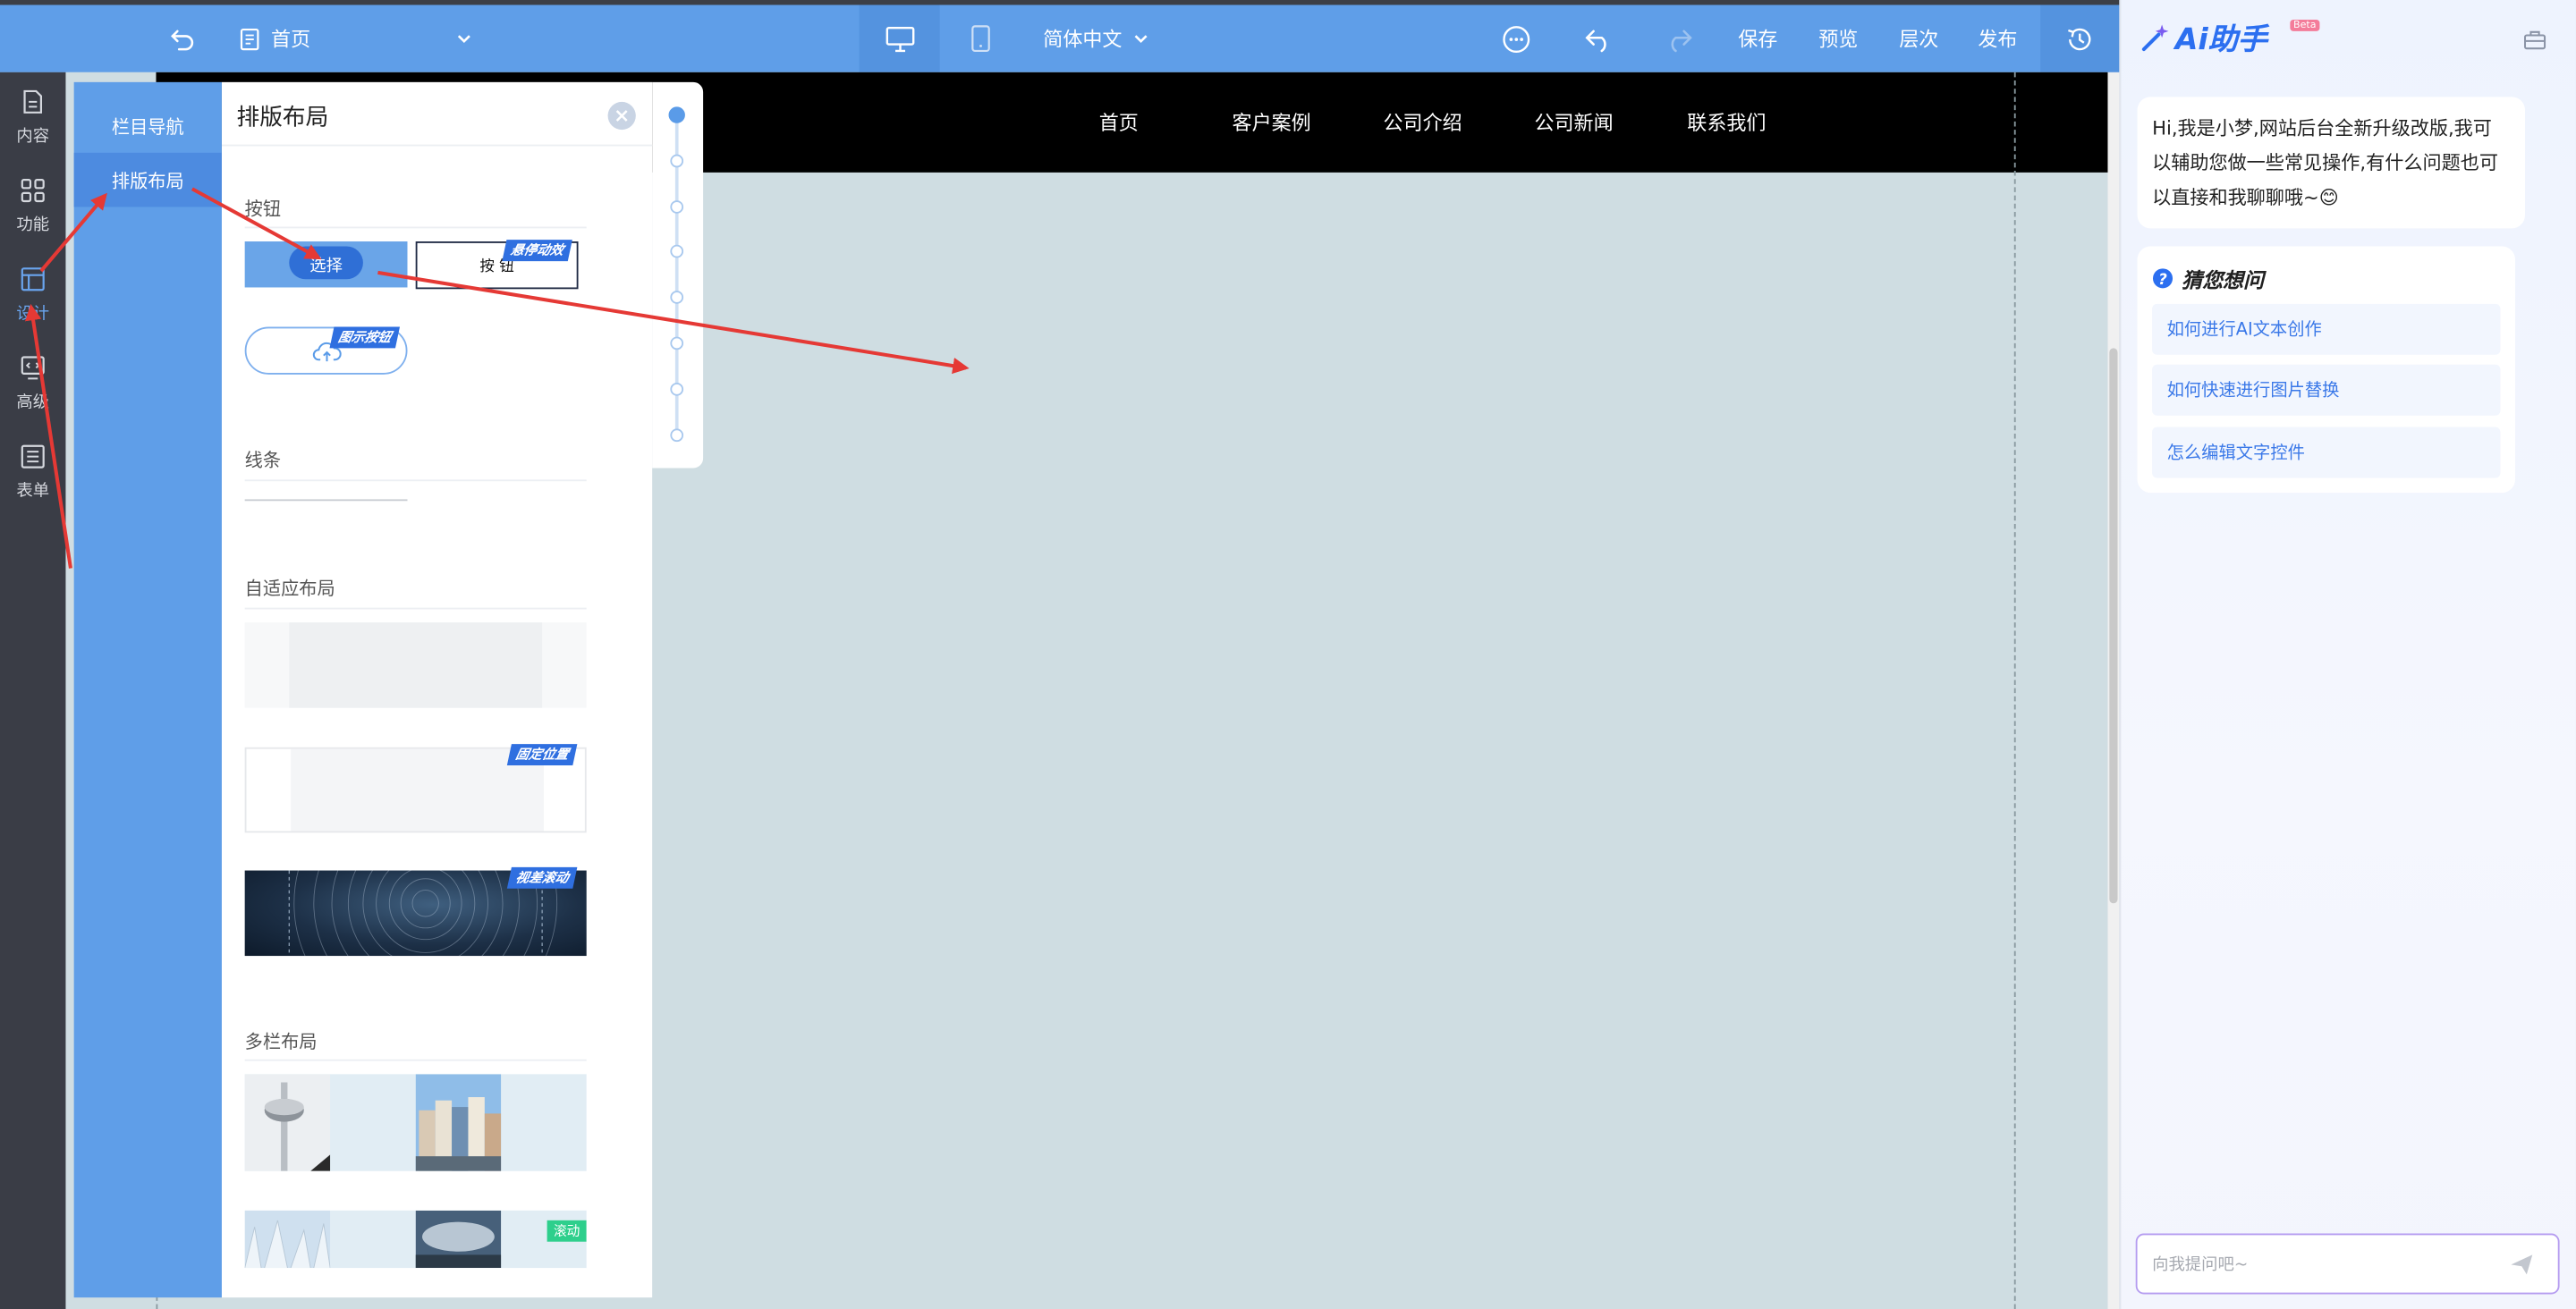  I want to click on tab-label: 排版布局, so click(147, 180).